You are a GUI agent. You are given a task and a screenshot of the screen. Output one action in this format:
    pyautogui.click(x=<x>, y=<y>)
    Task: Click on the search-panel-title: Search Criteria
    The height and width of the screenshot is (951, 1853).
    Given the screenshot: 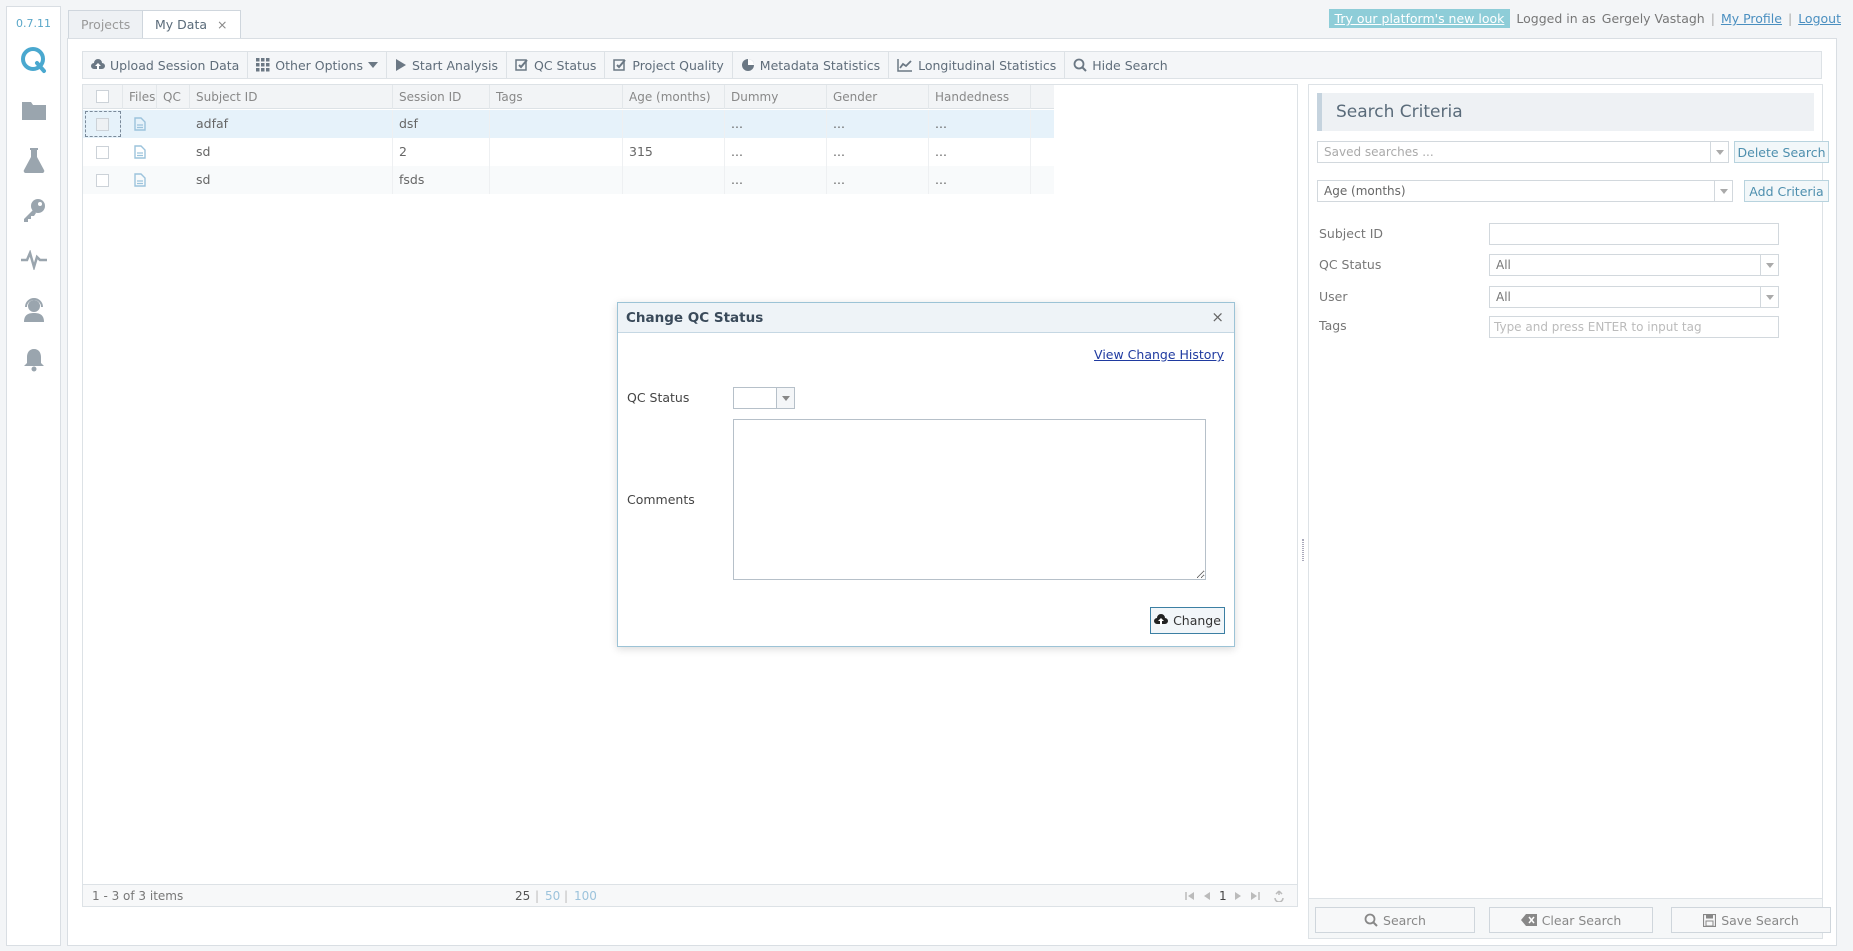 What is the action you would take?
    pyautogui.click(x=1565, y=112)
    